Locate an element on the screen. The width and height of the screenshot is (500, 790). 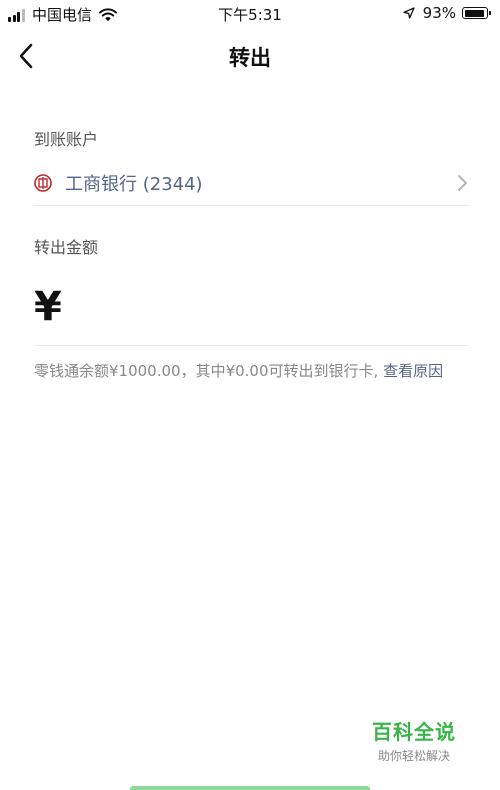
status-bar-right: 93% is located at coordinates (447, 13).